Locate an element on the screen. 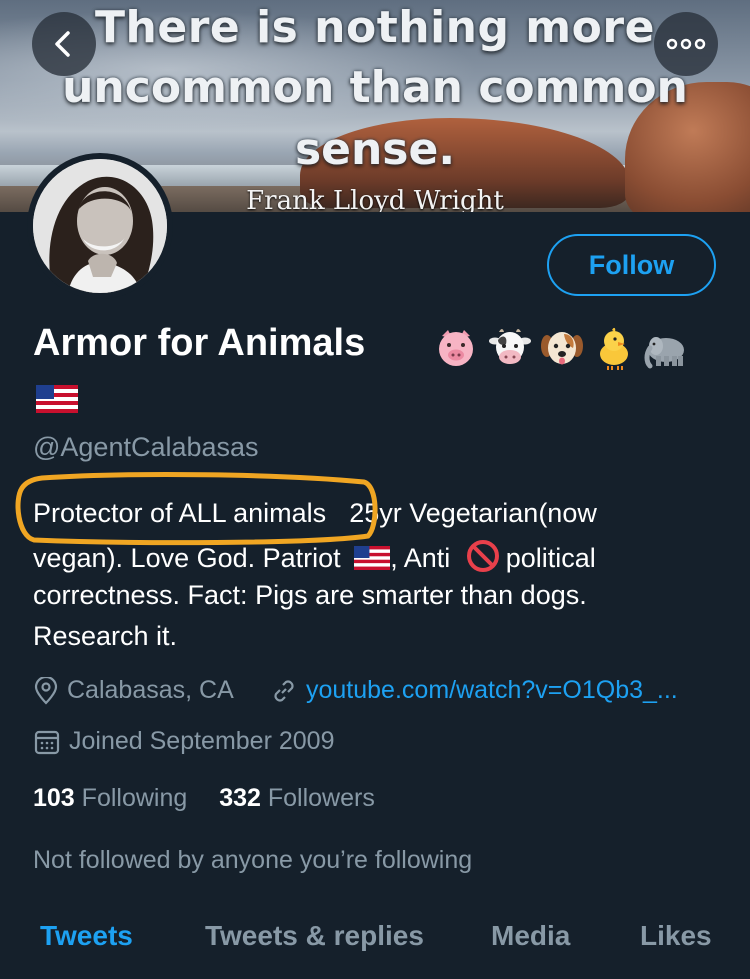  following-label: Following is located at coordinates (134, 798).